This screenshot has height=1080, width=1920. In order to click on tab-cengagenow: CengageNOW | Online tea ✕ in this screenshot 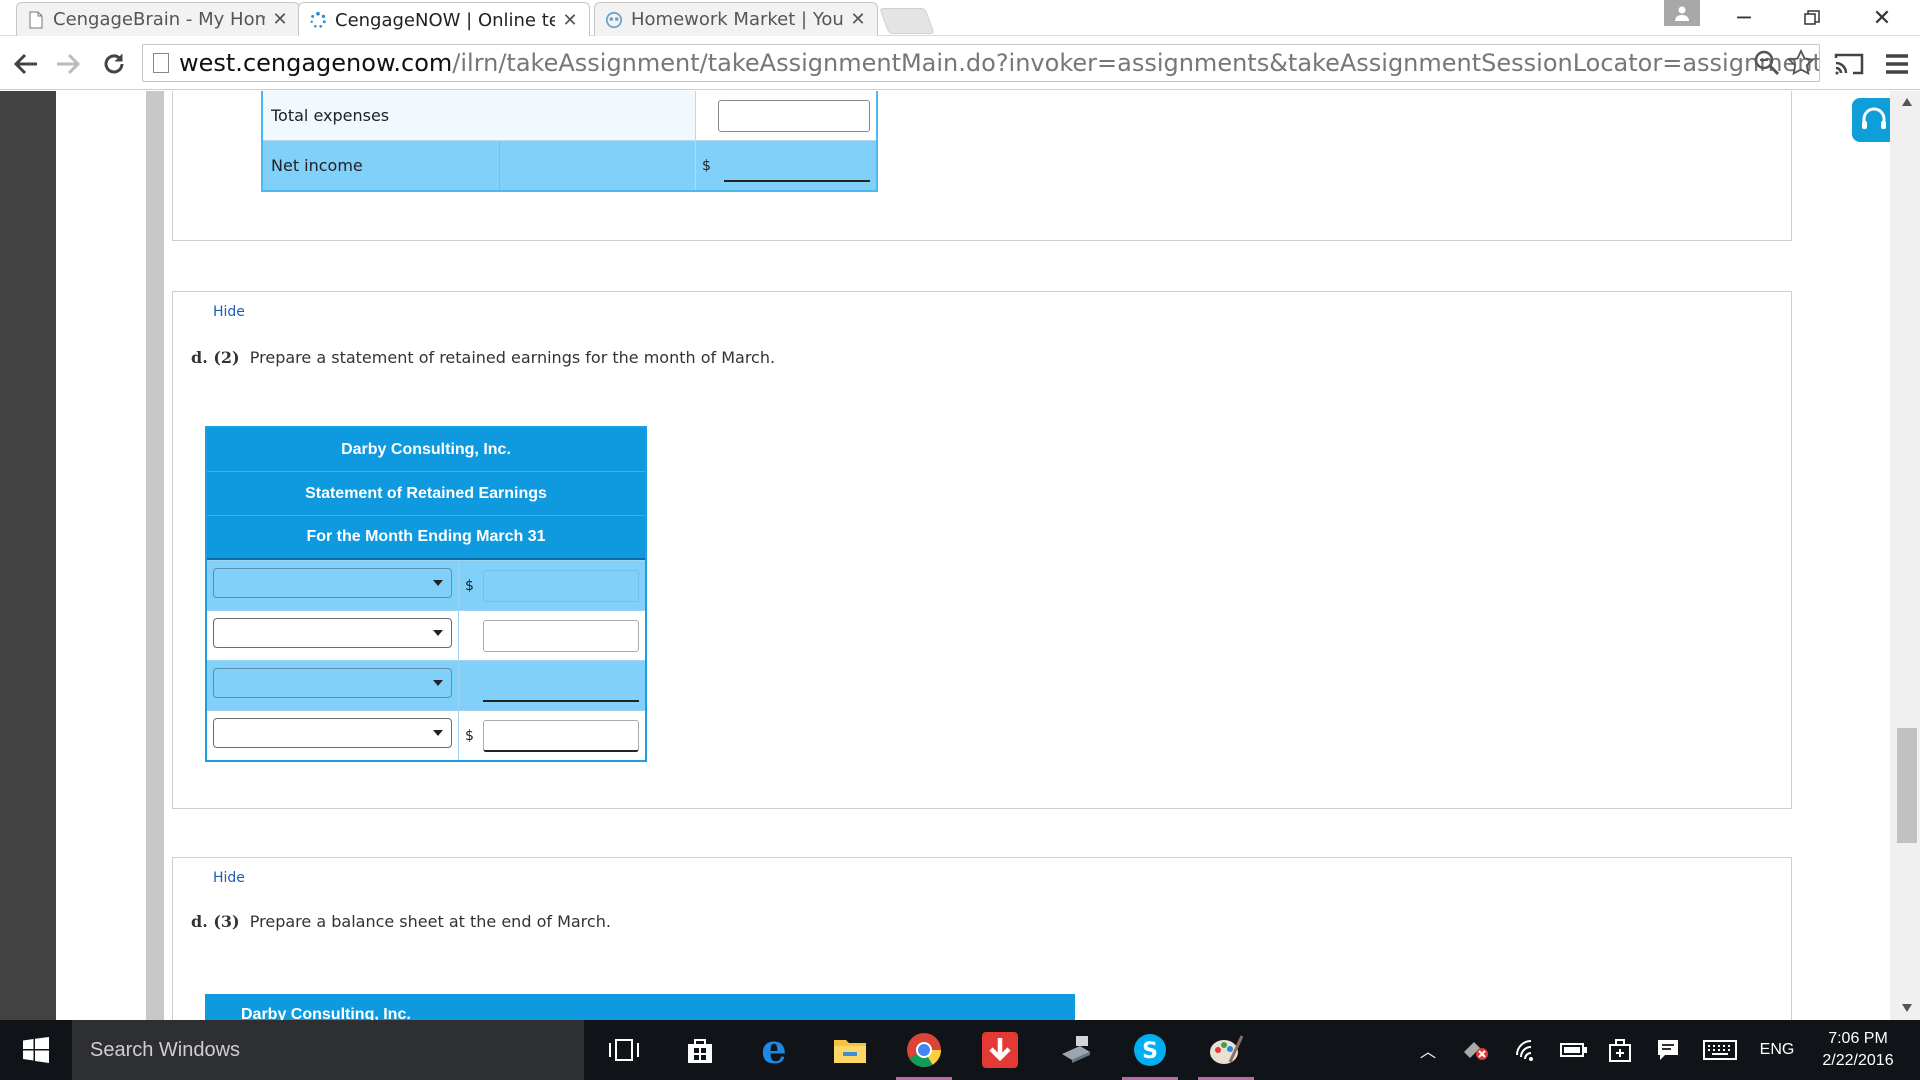, I will do `click(444, 19)`.